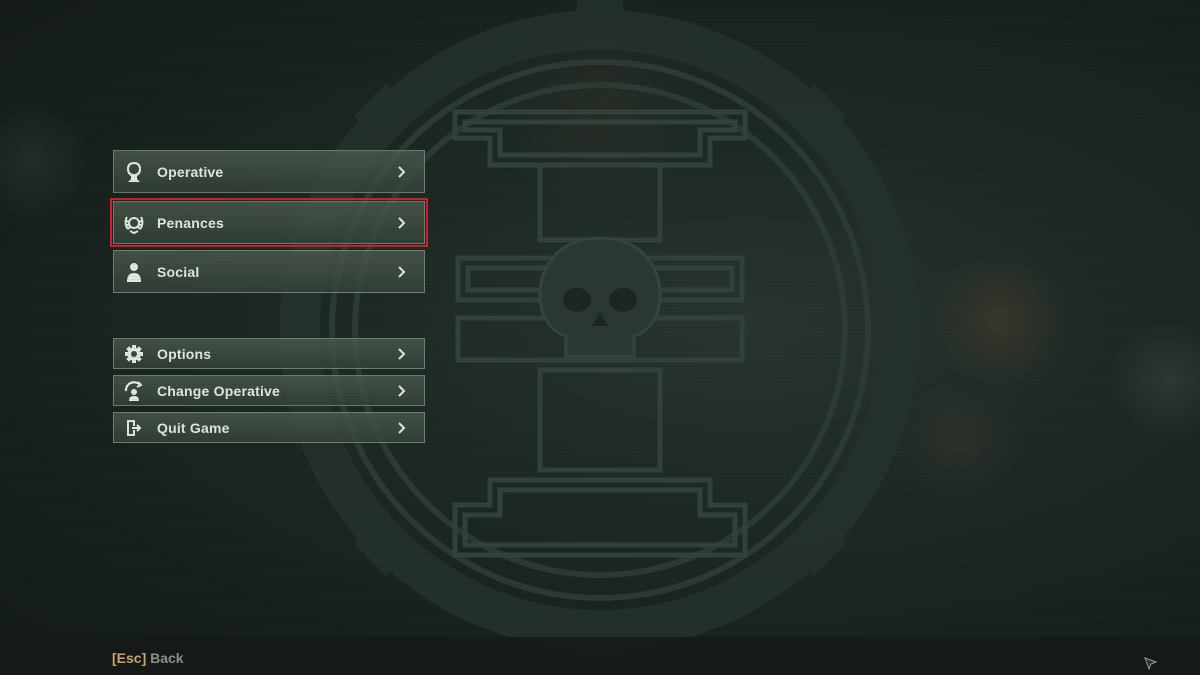 Image resolution: width=1200 pixels, height=675 pixels. Describe the element at coordinates (1151, 664) in the screenshot. I see `mouse-cursor-icon` at that location.